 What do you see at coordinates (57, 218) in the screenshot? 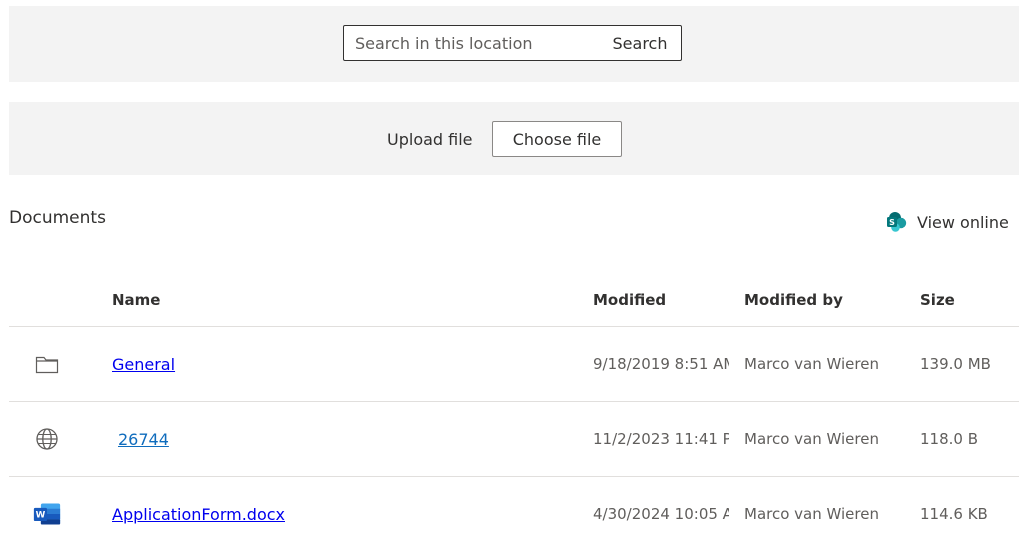
I see `documents-title: Documents` at bounding box center [57, 218].